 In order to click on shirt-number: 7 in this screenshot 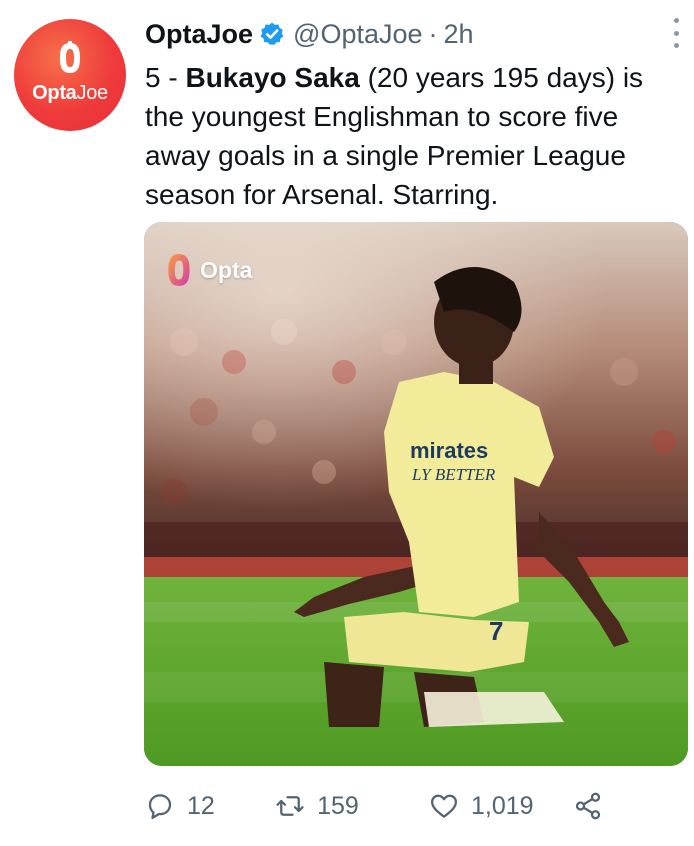, I will do `click(496, 631)`.